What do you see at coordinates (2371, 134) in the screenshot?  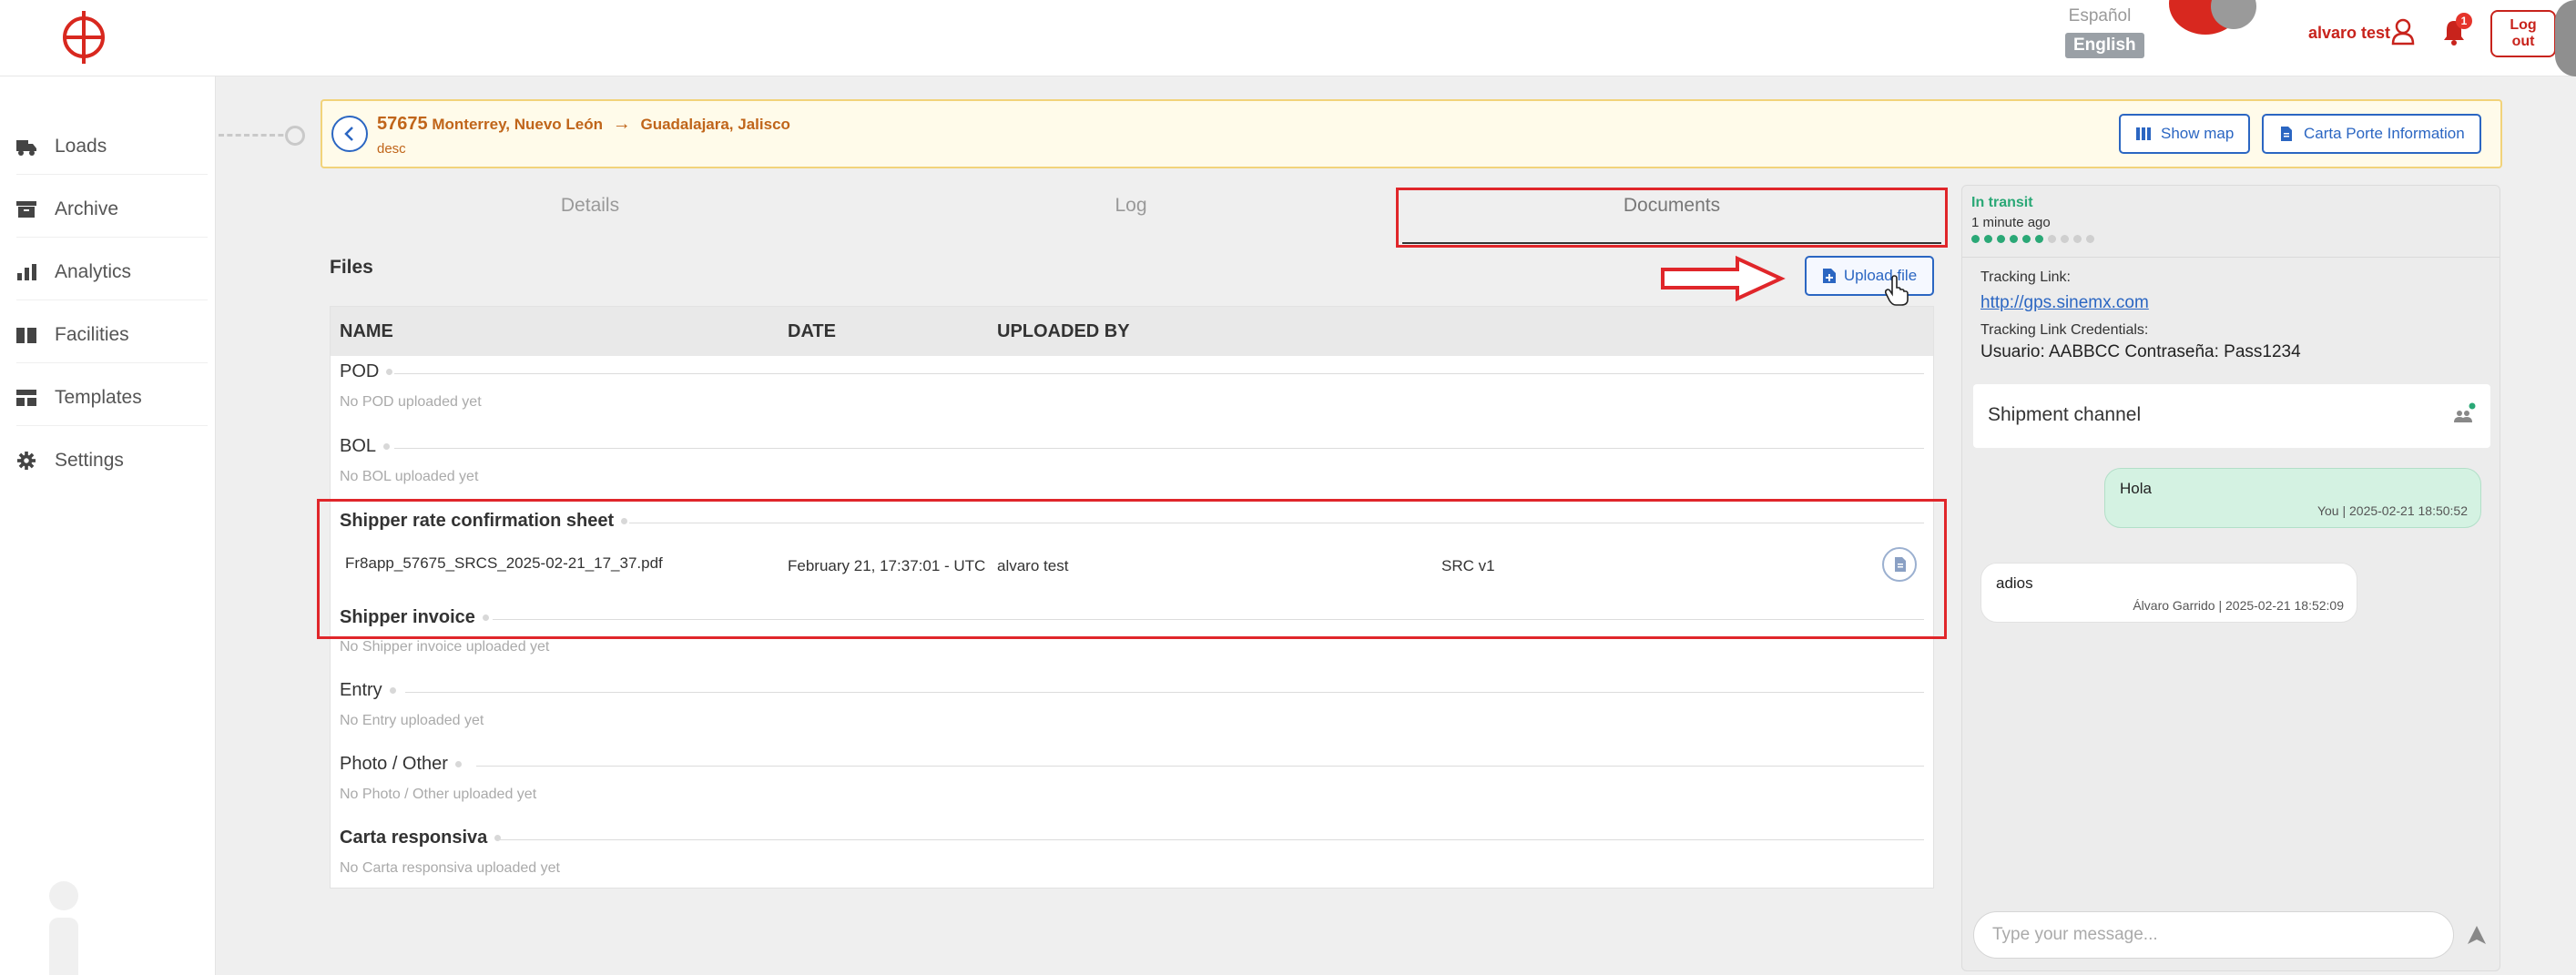 I see `carta-porte-button: Carta Porte Information` at bounding box center [2371, 134].